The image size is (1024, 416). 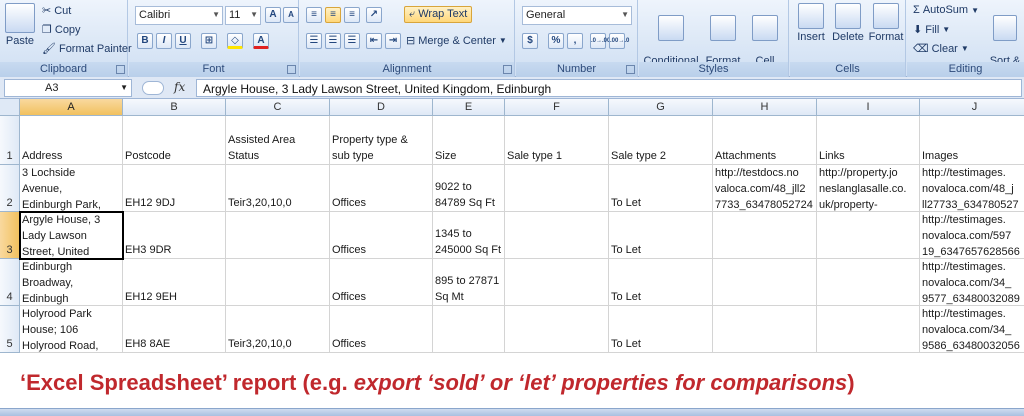 What do you see at coordinates (10, 329) in the screenshot?
I see `row-header-5: 5` at bounding box center [10, 329].